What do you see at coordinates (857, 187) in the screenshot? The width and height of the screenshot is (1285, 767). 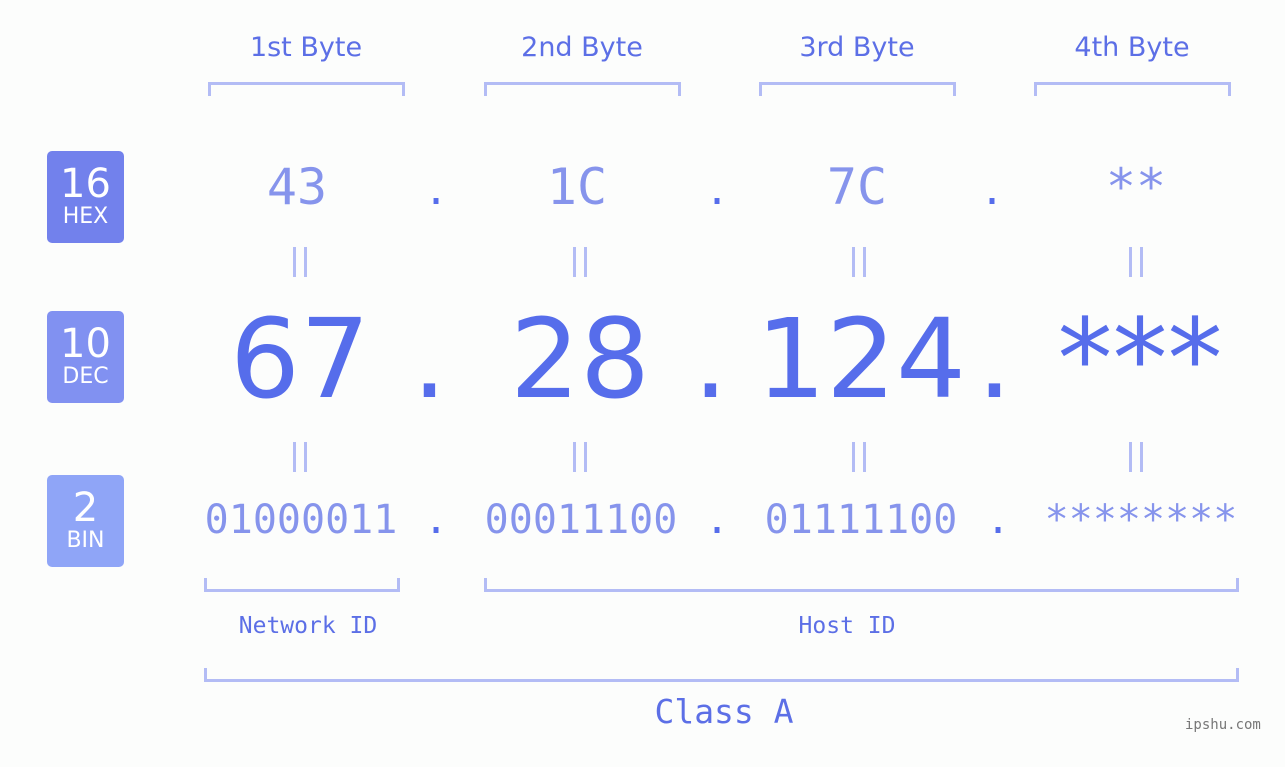 I see `hex-byte-3: 7C` at bounding box center [857, 187].